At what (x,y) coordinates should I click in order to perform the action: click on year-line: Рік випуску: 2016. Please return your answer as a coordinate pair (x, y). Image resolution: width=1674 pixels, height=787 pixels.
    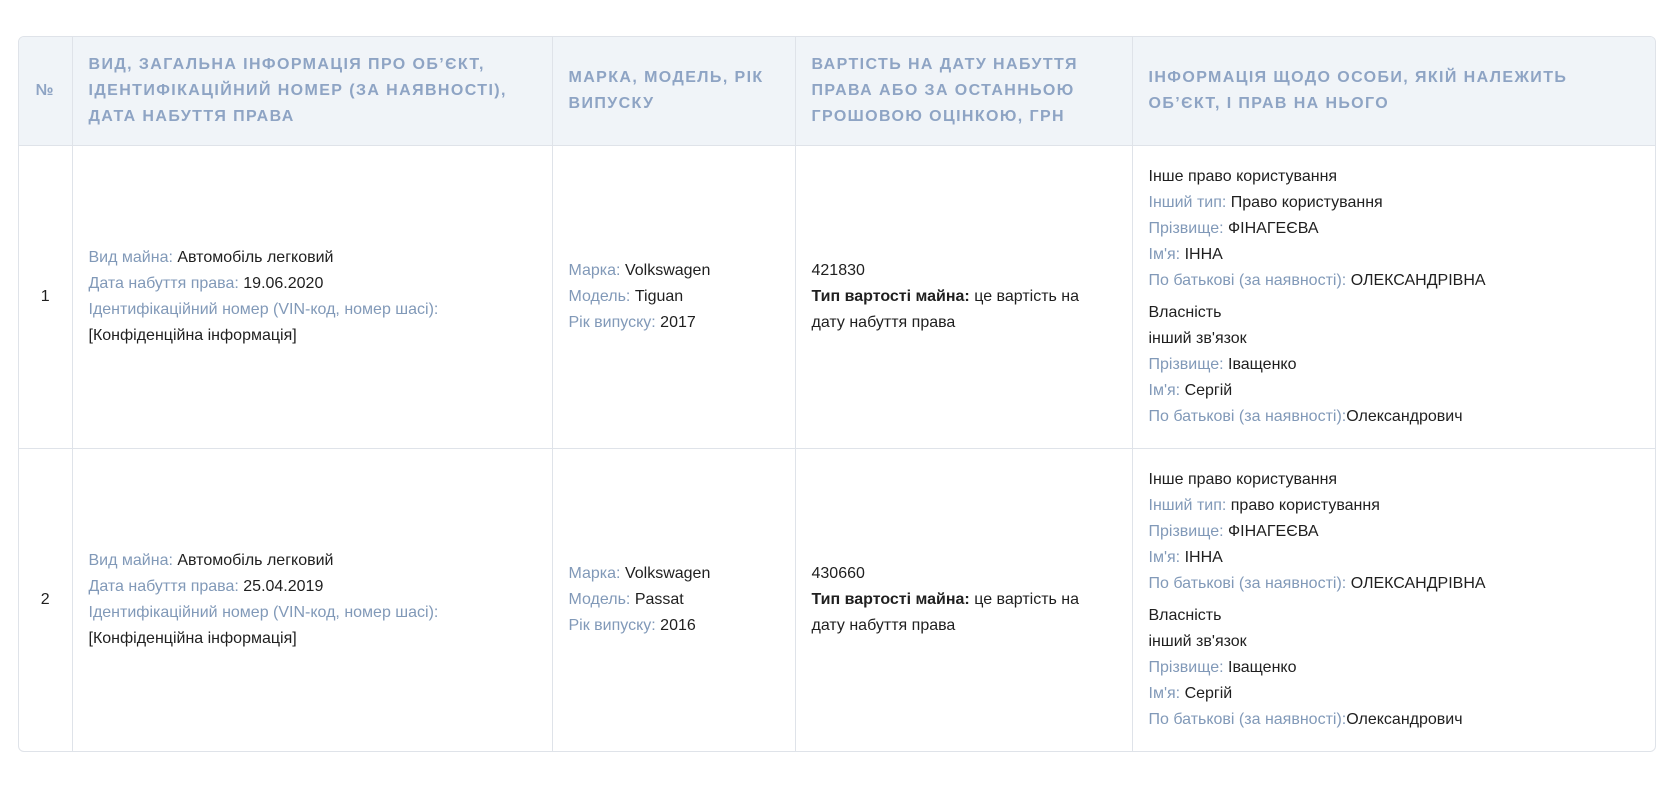
    Looking at the image, I should click on (674, 626).